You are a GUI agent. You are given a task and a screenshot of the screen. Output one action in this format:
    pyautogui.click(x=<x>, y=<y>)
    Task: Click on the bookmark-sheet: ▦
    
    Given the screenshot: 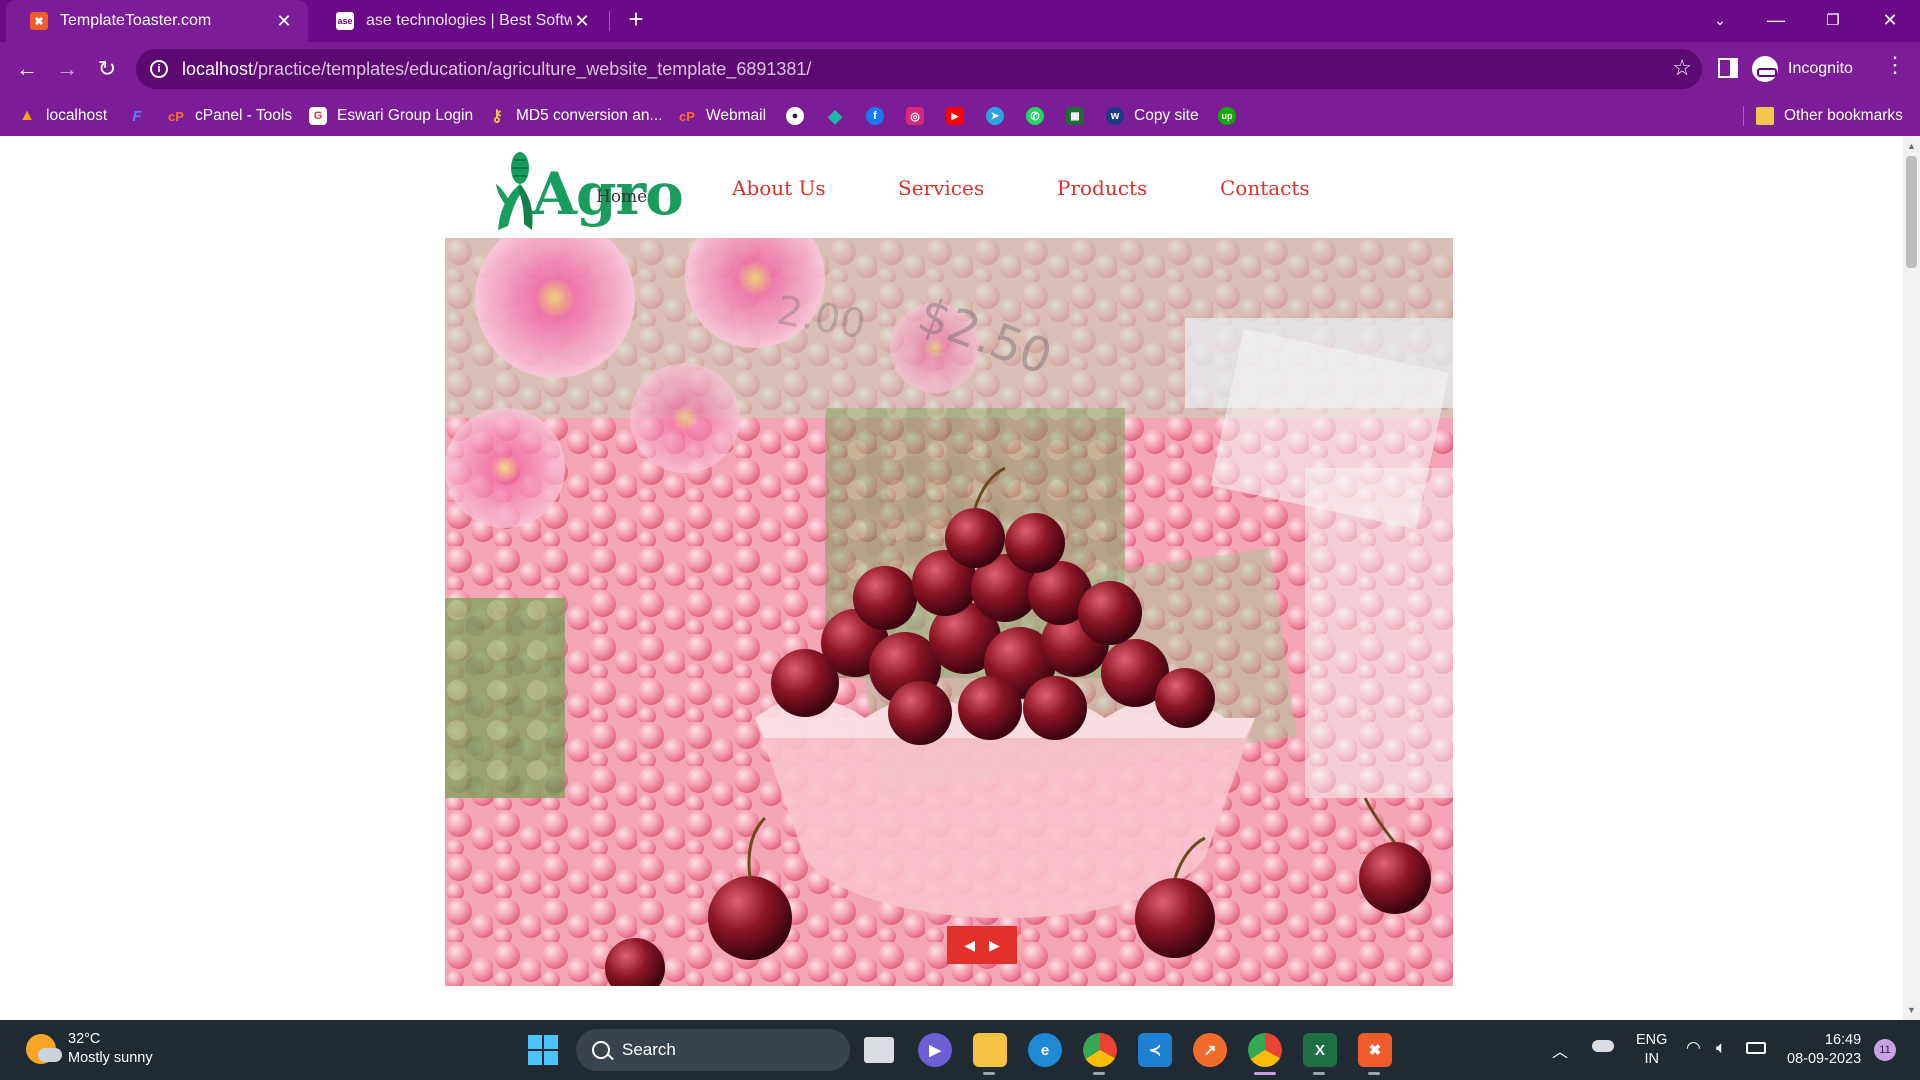 What is the action you would take?
    pyautogui.click(x=1075, y=116)
    